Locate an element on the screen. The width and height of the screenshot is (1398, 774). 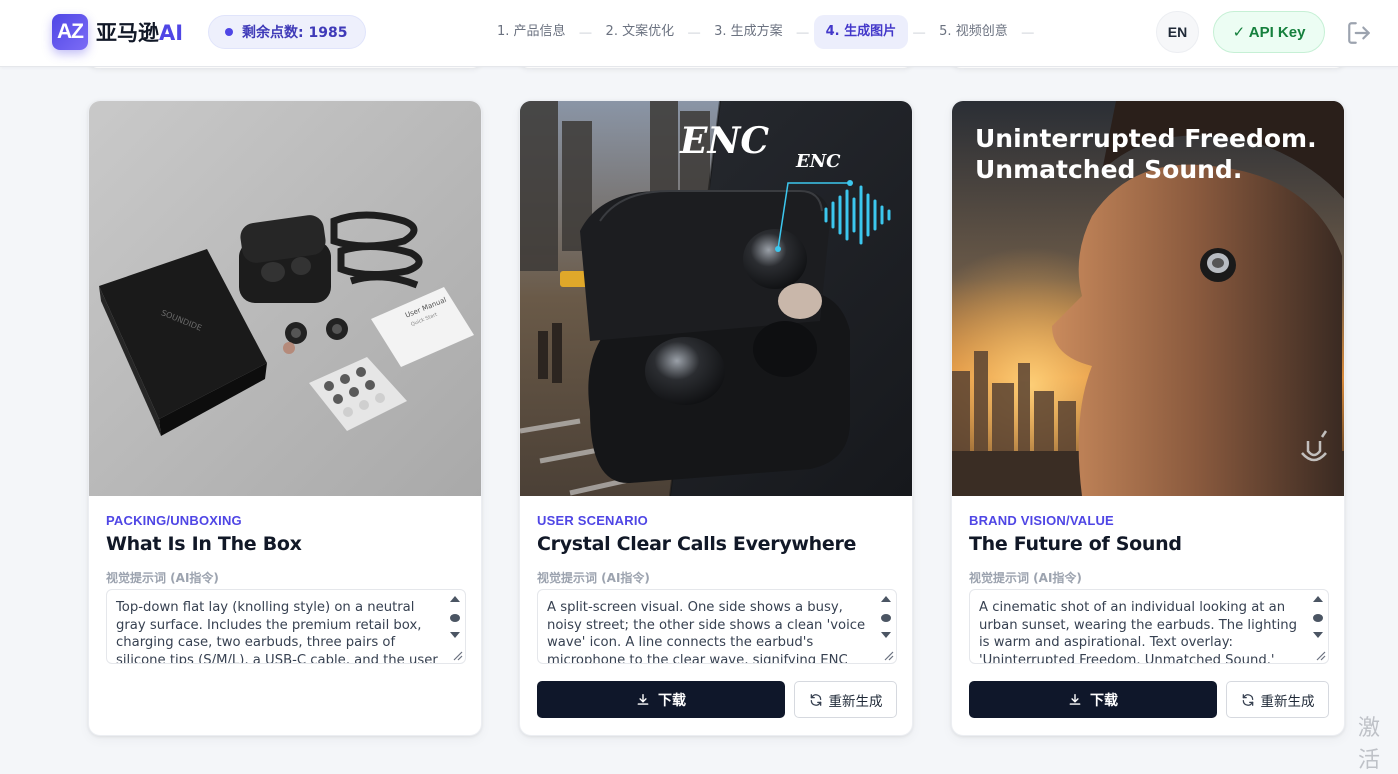
card-category: USER SCENARIO is located at coordinates (592, 520).